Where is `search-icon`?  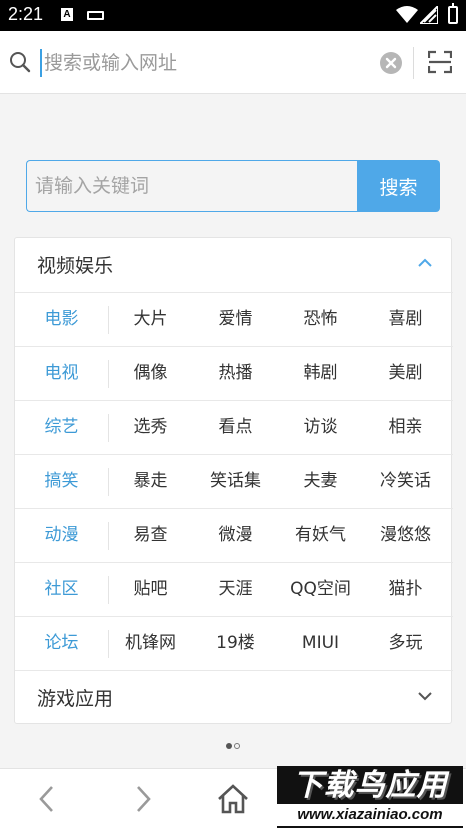
search-icon is located at coordinates (20, 62).